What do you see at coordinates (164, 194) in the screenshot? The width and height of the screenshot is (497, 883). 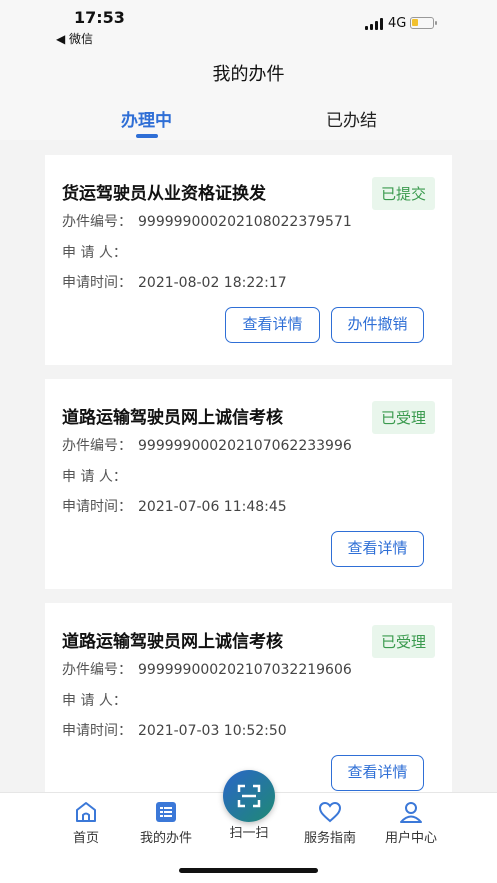 I see `case-title: 货运驾驶员从业资格证换发` at bounding box center [164, 194].